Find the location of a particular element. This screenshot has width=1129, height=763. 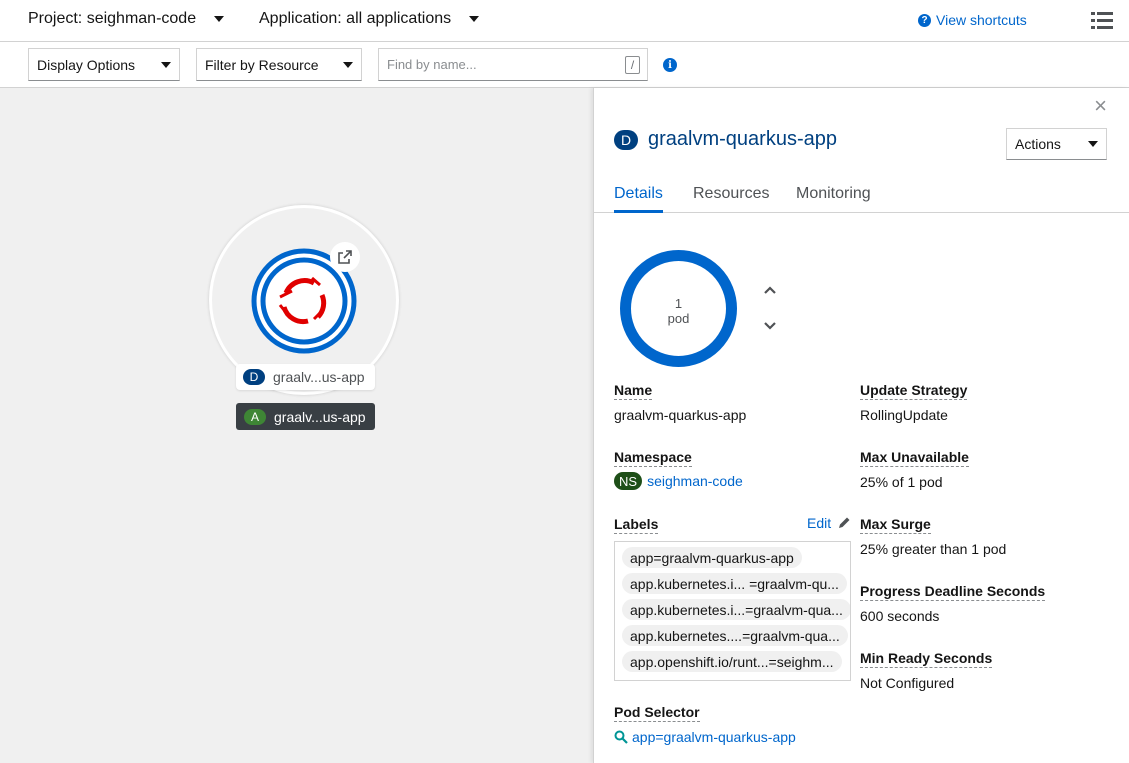

namespace-label: Namespace is located at coordinates (653, 458).